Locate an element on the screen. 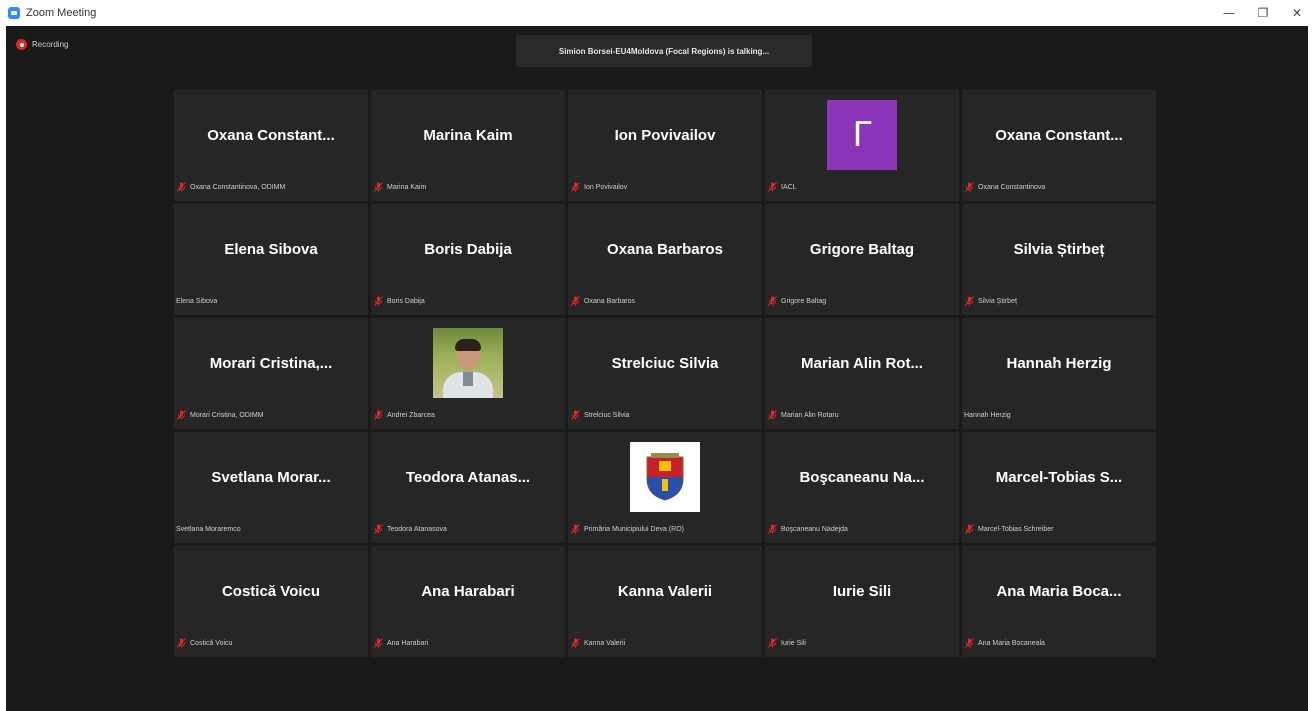 The width and height of the screenshot is (1314, 711). participant-tile: Svetlana Morar... Svetlana Moraremco is located at coordinates (271, 487).